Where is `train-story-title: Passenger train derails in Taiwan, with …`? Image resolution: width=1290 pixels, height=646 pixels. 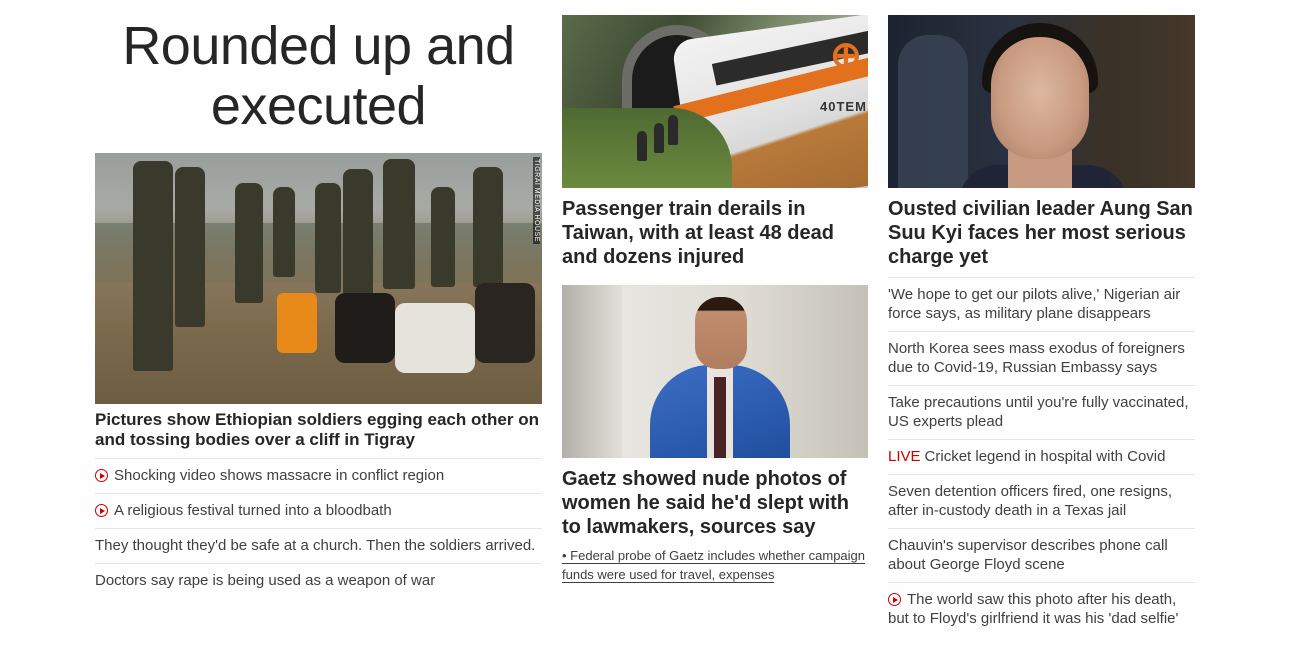
train-story-title: Passenger train derails in Taiwan, with … is located at coordinates (715, 233).